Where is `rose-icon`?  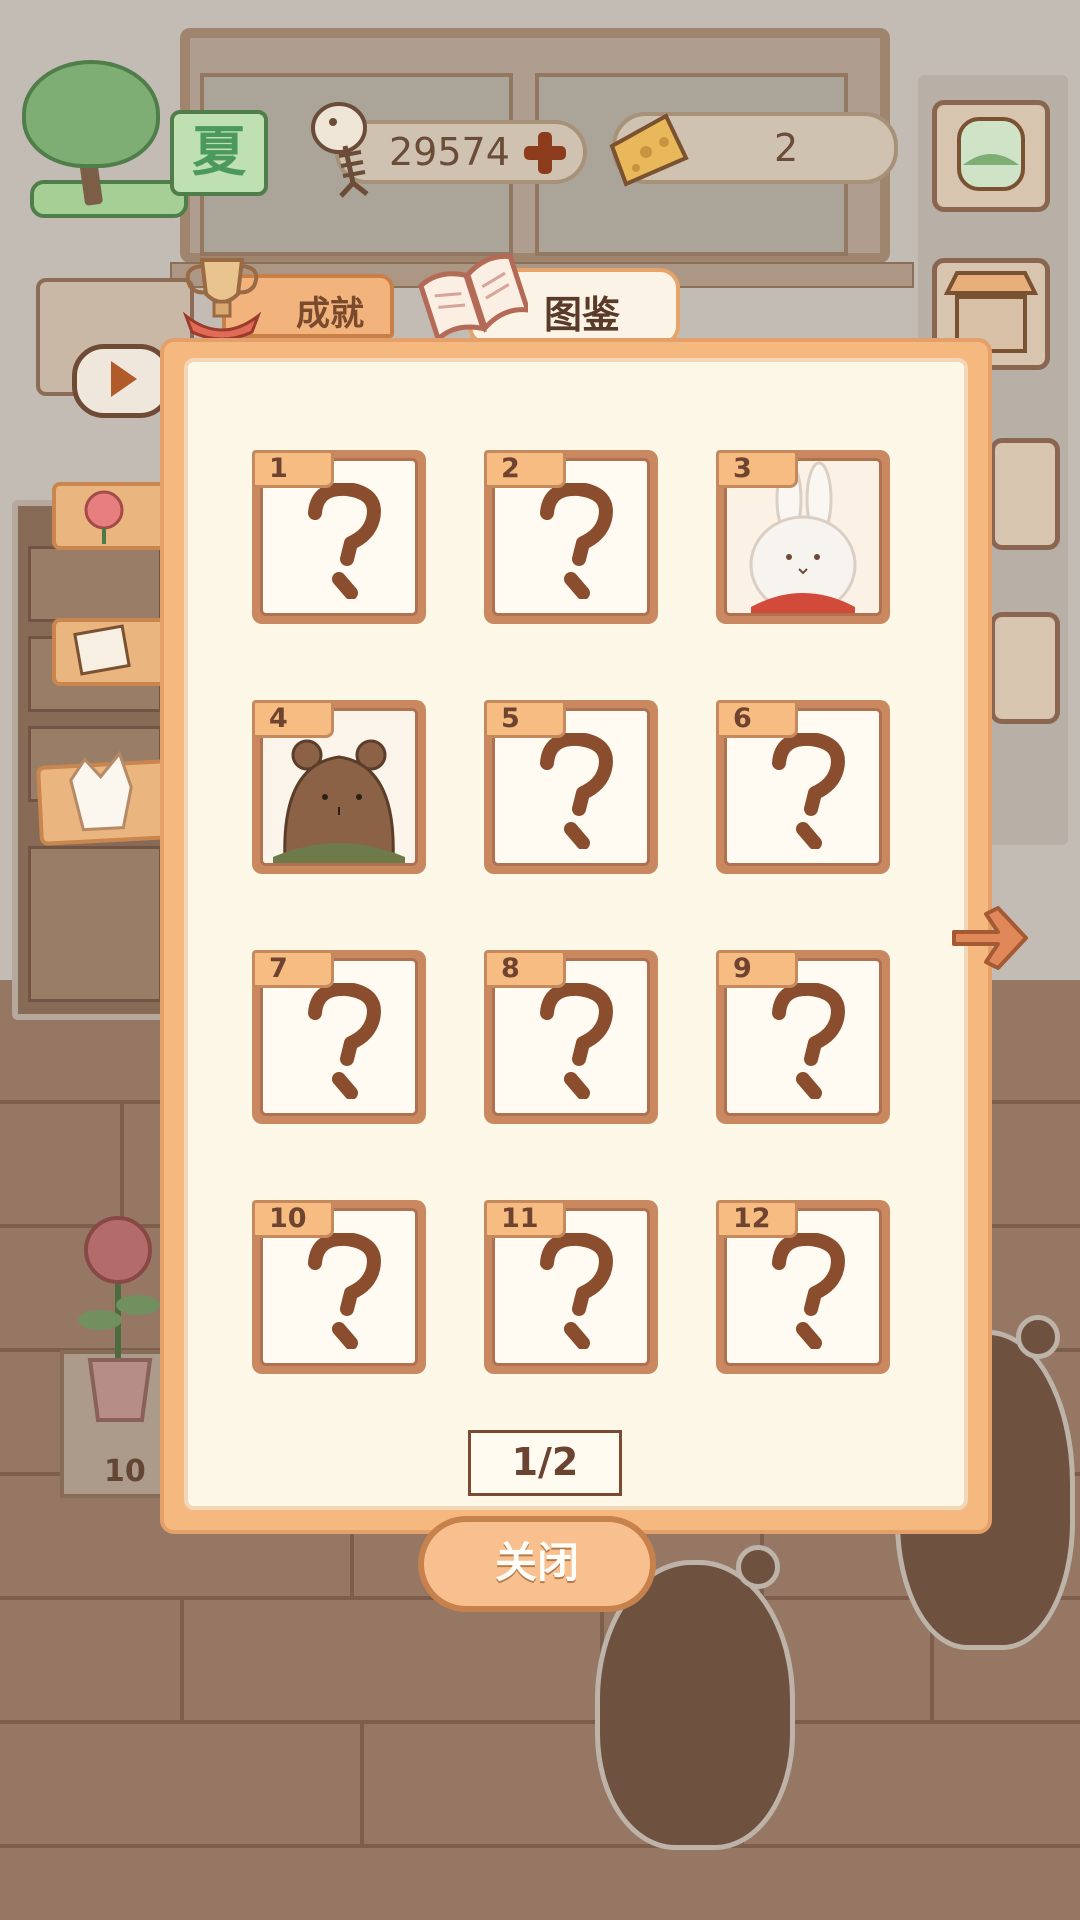 rose-icon is located at coordinates (104, 517).